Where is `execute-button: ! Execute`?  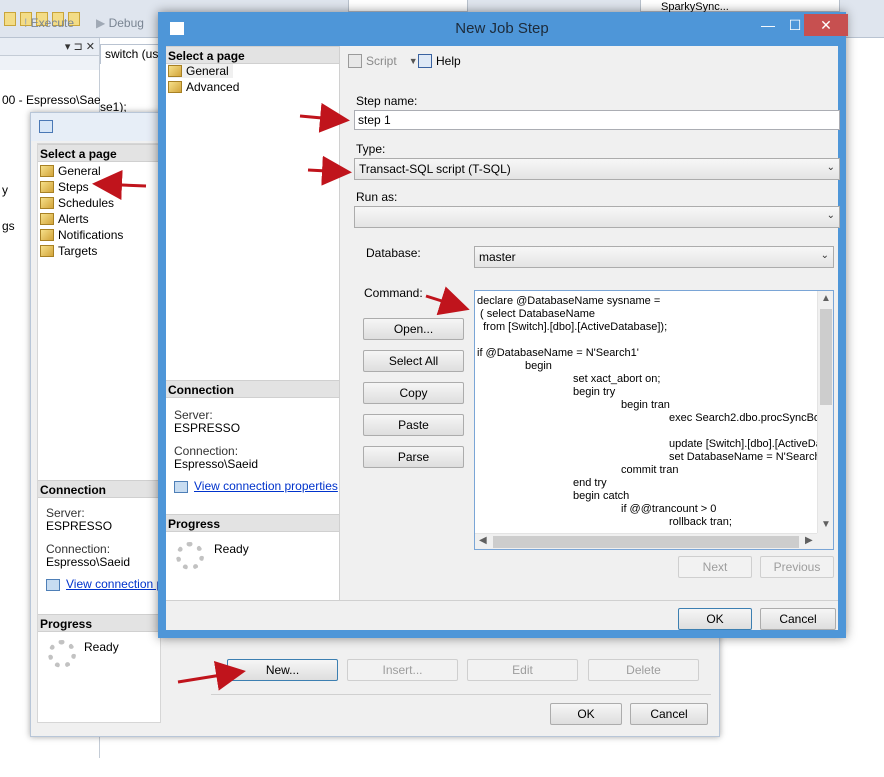 execute-button: ! Execute is located at coordinates (49, 23).